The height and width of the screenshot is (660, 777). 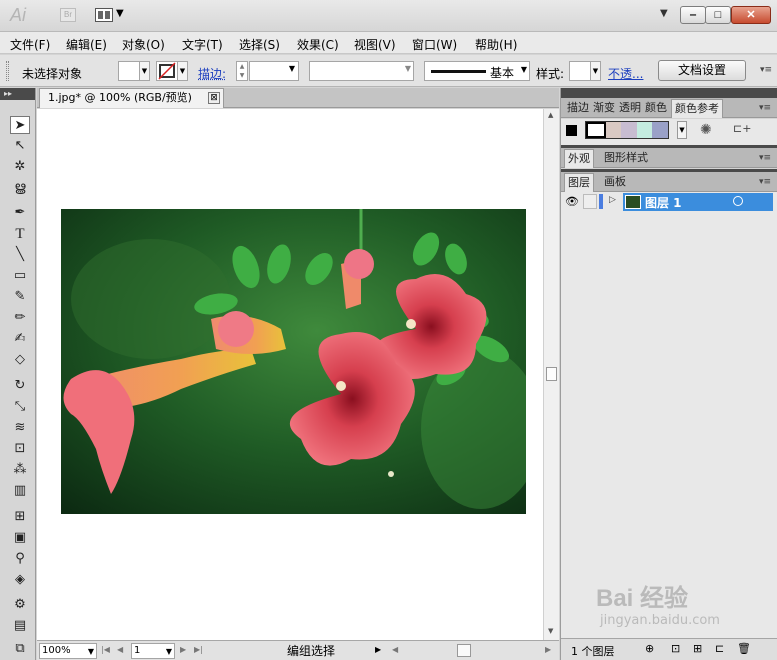 I want to click on rotate-icon: ↻, so click(x=20, y=386).